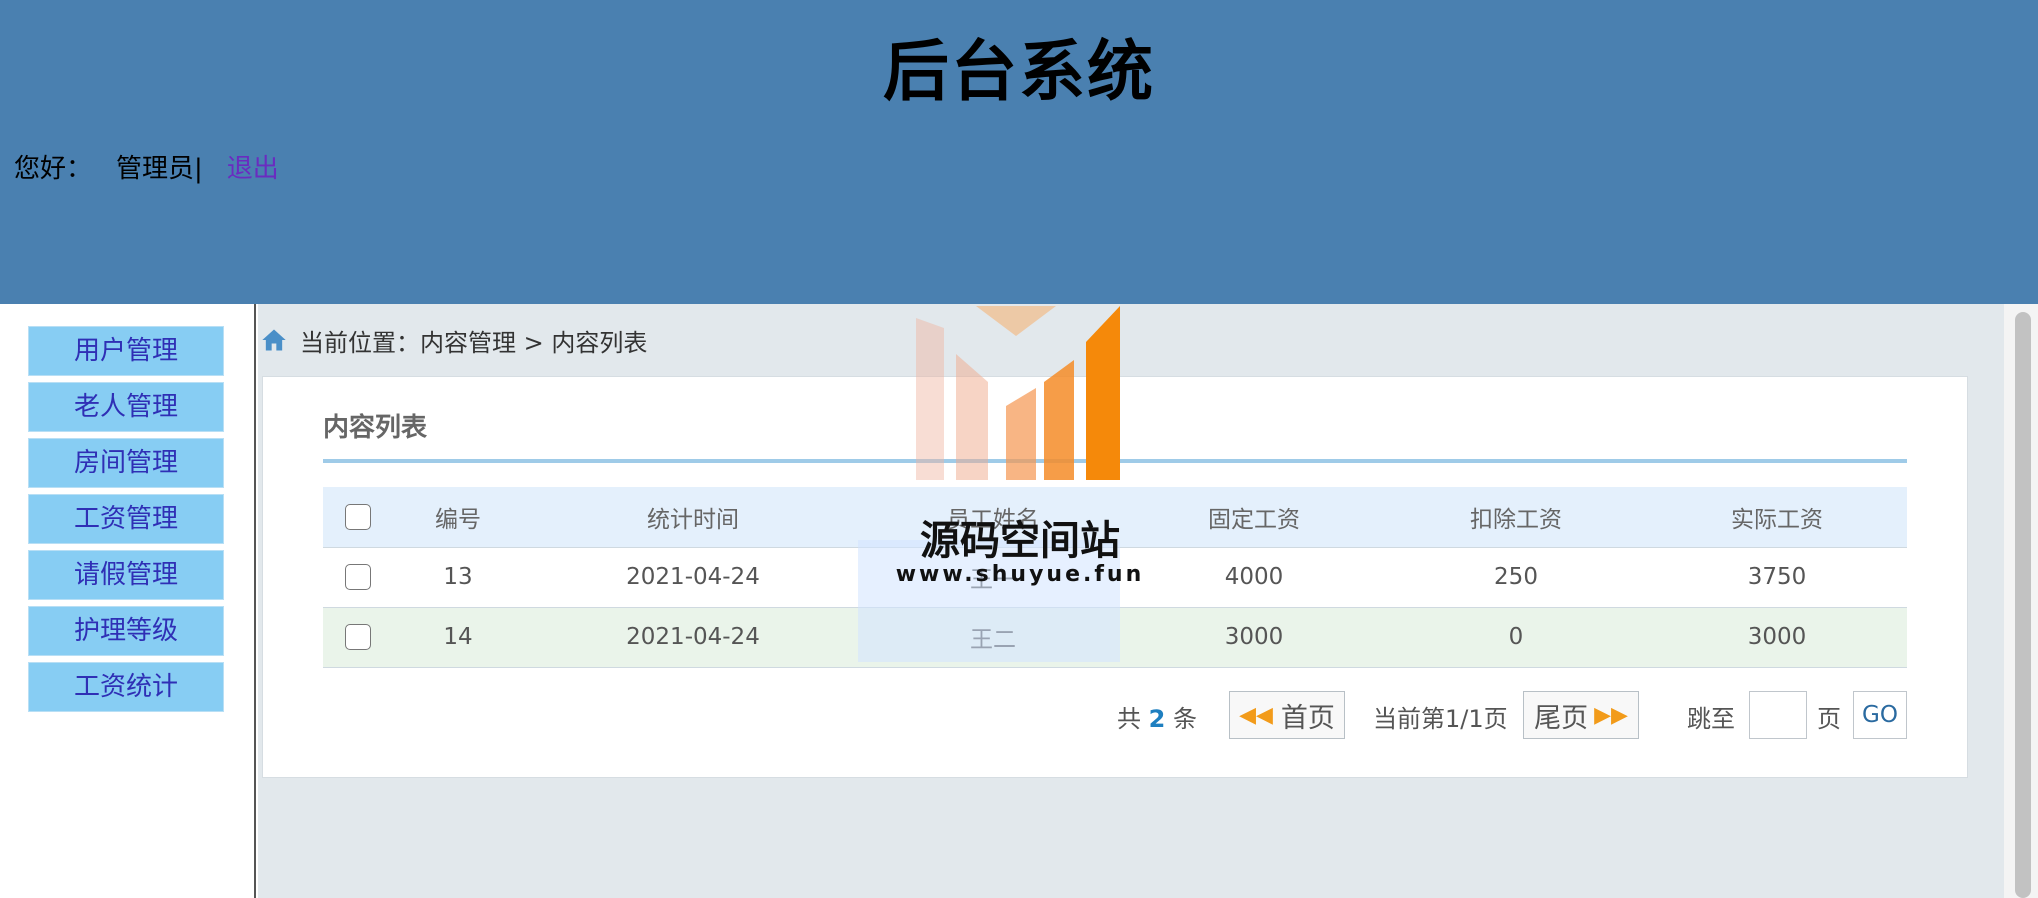  I want to click on sidebar-item-user-management: 用户管理, so click(126, 351).